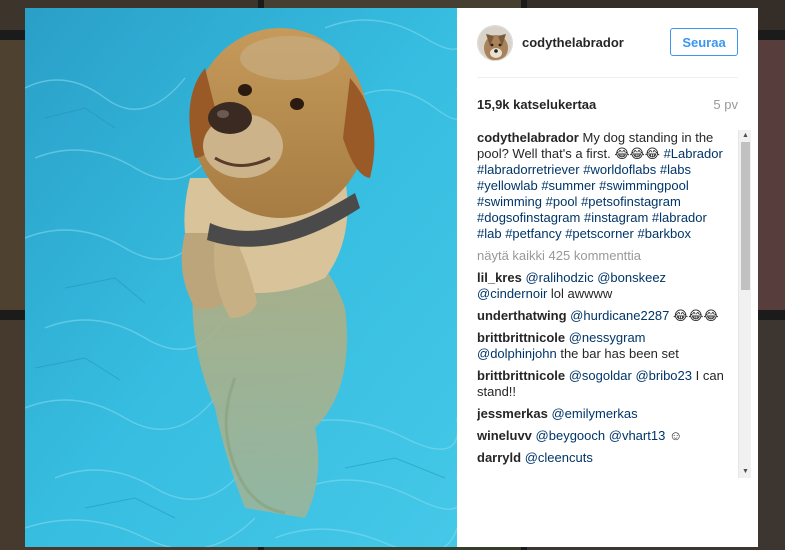  I want to click on comment-username: wineluvv, so click(504, 435).